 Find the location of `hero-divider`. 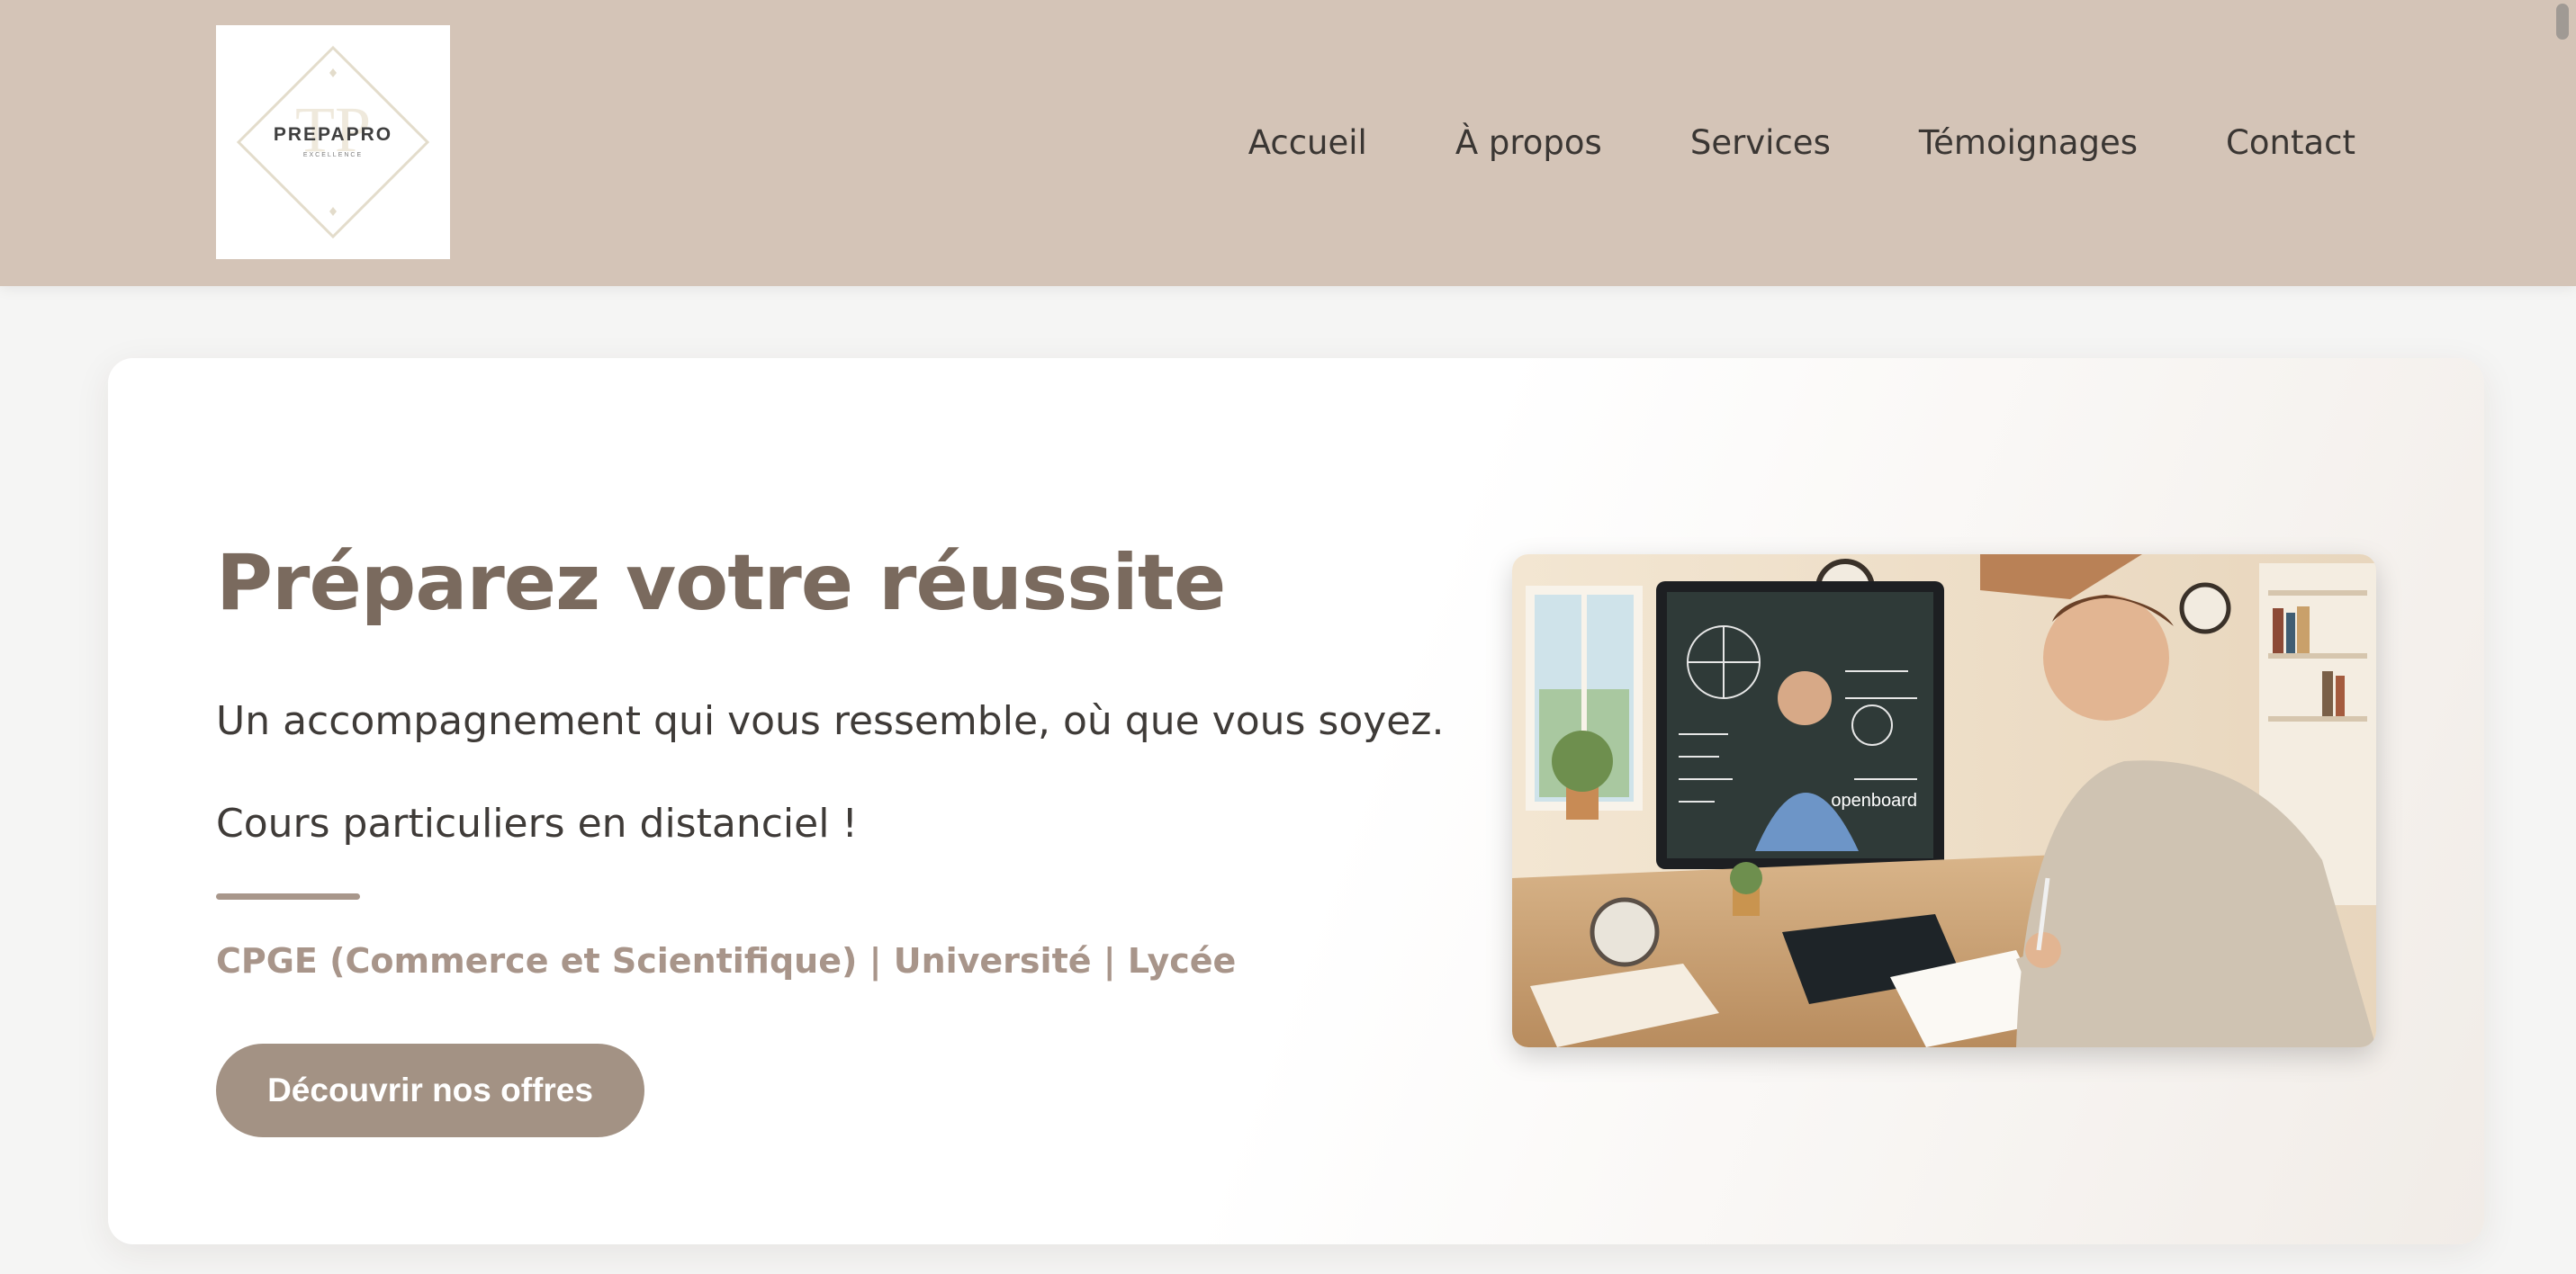

hero-divider is located at coordinates (288, 896).